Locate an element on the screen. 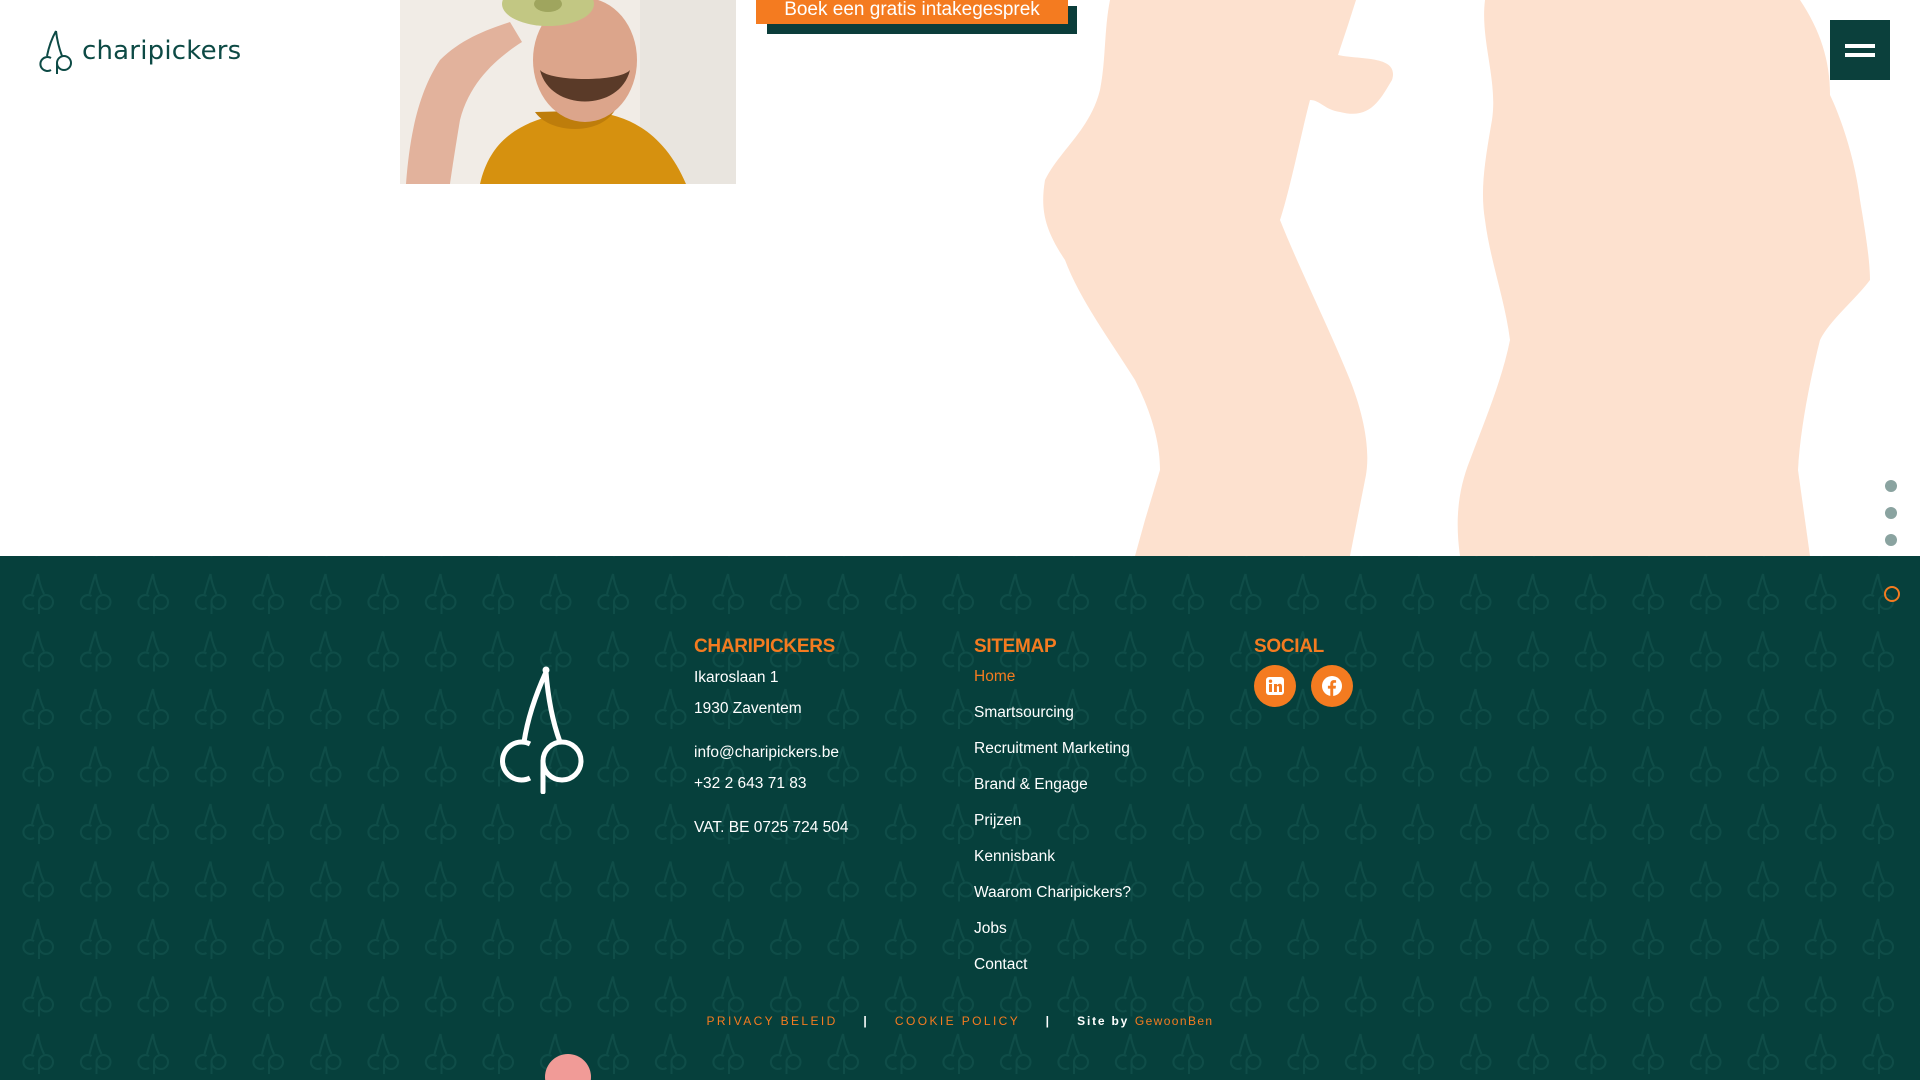 The width and height of the screenshot is (1920, 1080). cta-wrapper: Boek een gratis intakegesprek is located at coordinates (916, 17).